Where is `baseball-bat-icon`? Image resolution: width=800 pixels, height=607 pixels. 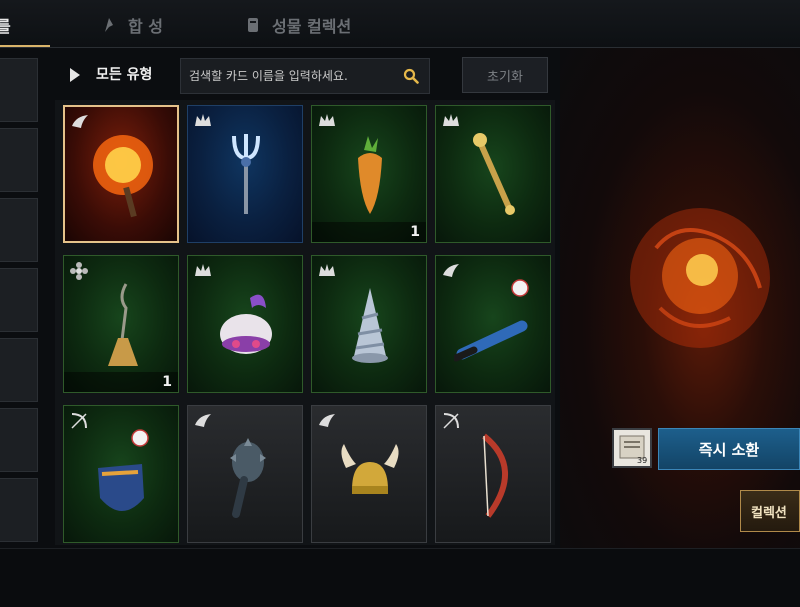 baseball-bat-icon is located at coordinates (491, 320).